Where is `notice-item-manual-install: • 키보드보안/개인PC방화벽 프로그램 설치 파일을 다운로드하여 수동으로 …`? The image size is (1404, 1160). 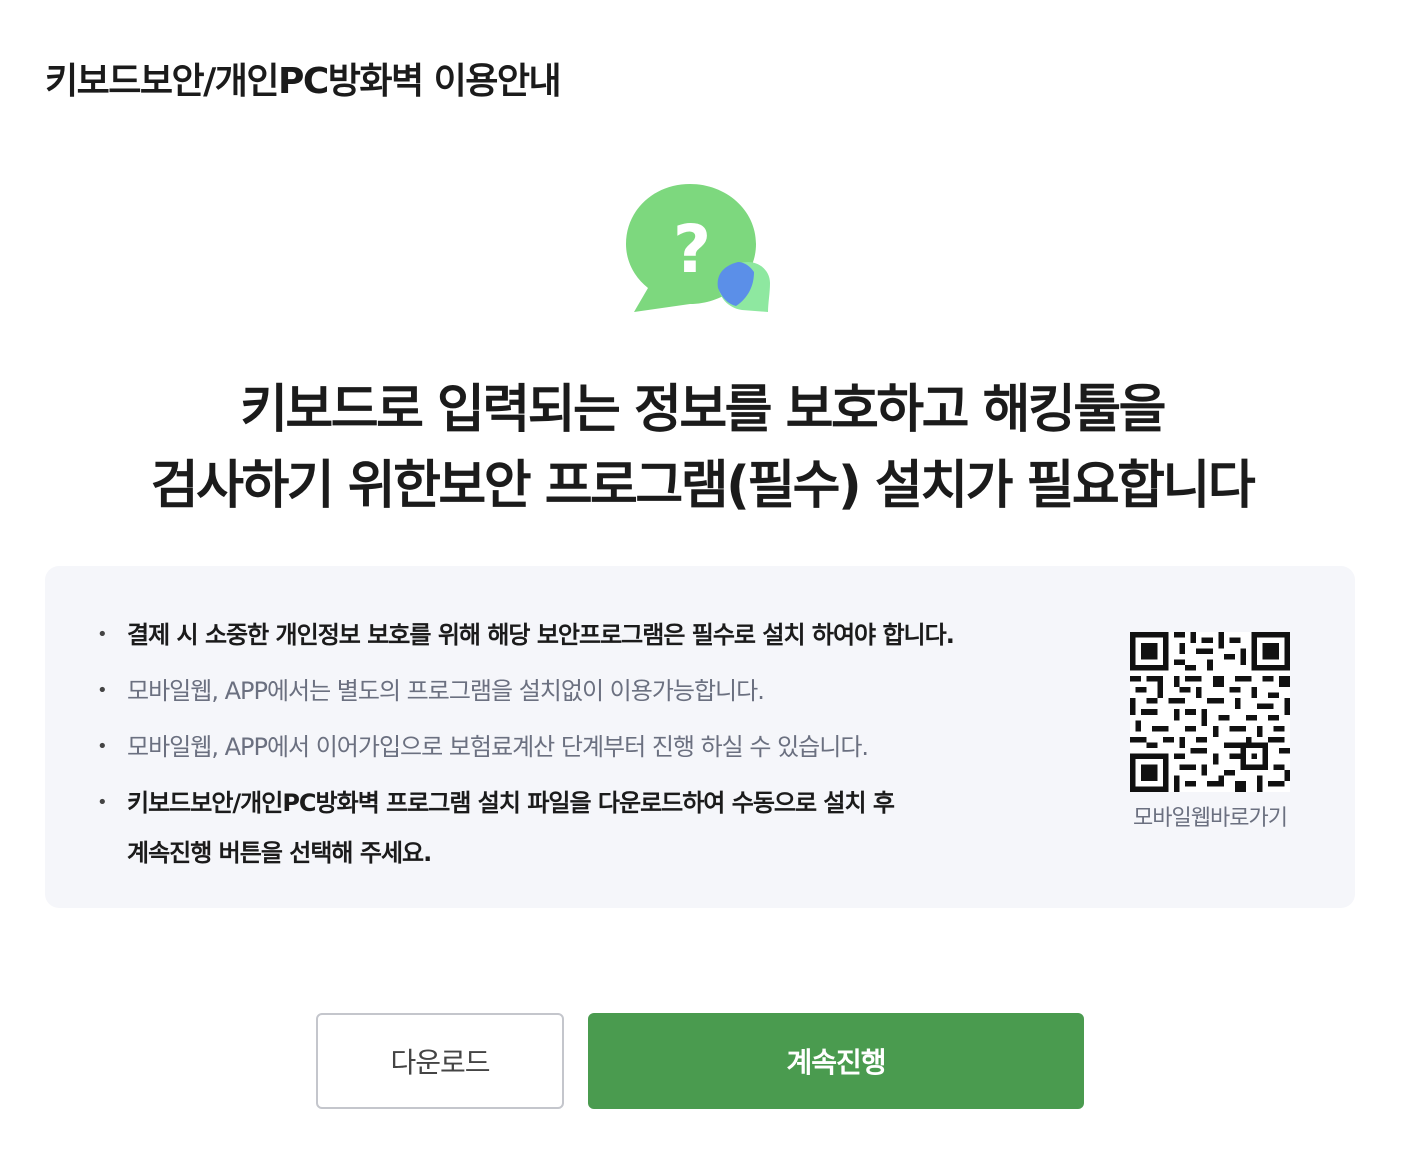 notice-item-manual-install: • 키보드보안/개인PC방화벽 프로그램 설치 파일을 다운로드하여 수동으로 … is located at coordinates (592, 828).